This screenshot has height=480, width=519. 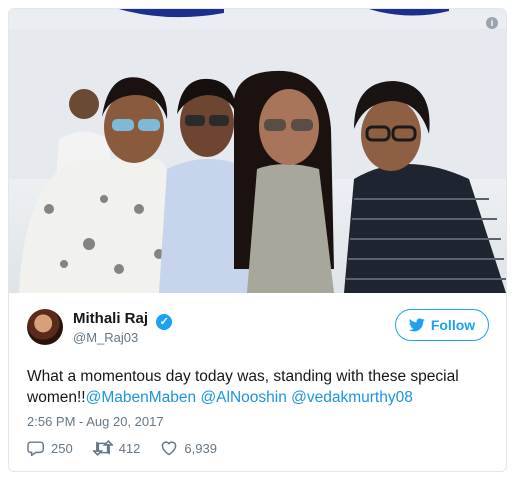 I want to click on tweet-actions: 250 412 6,939, so click(x=122, y=448).